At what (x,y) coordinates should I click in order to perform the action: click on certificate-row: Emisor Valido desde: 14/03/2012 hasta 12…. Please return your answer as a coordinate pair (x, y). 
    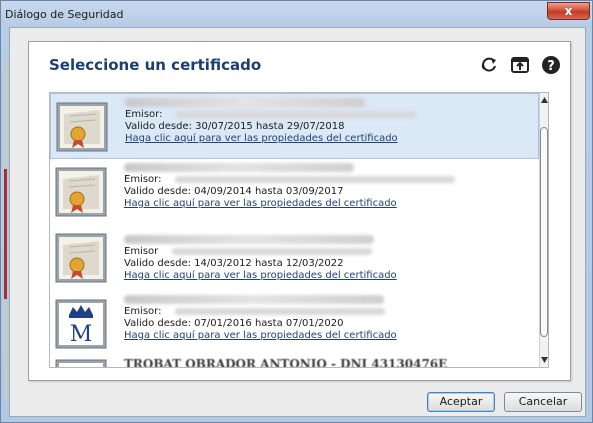
    Looking at the image, I should click on (294, 258).